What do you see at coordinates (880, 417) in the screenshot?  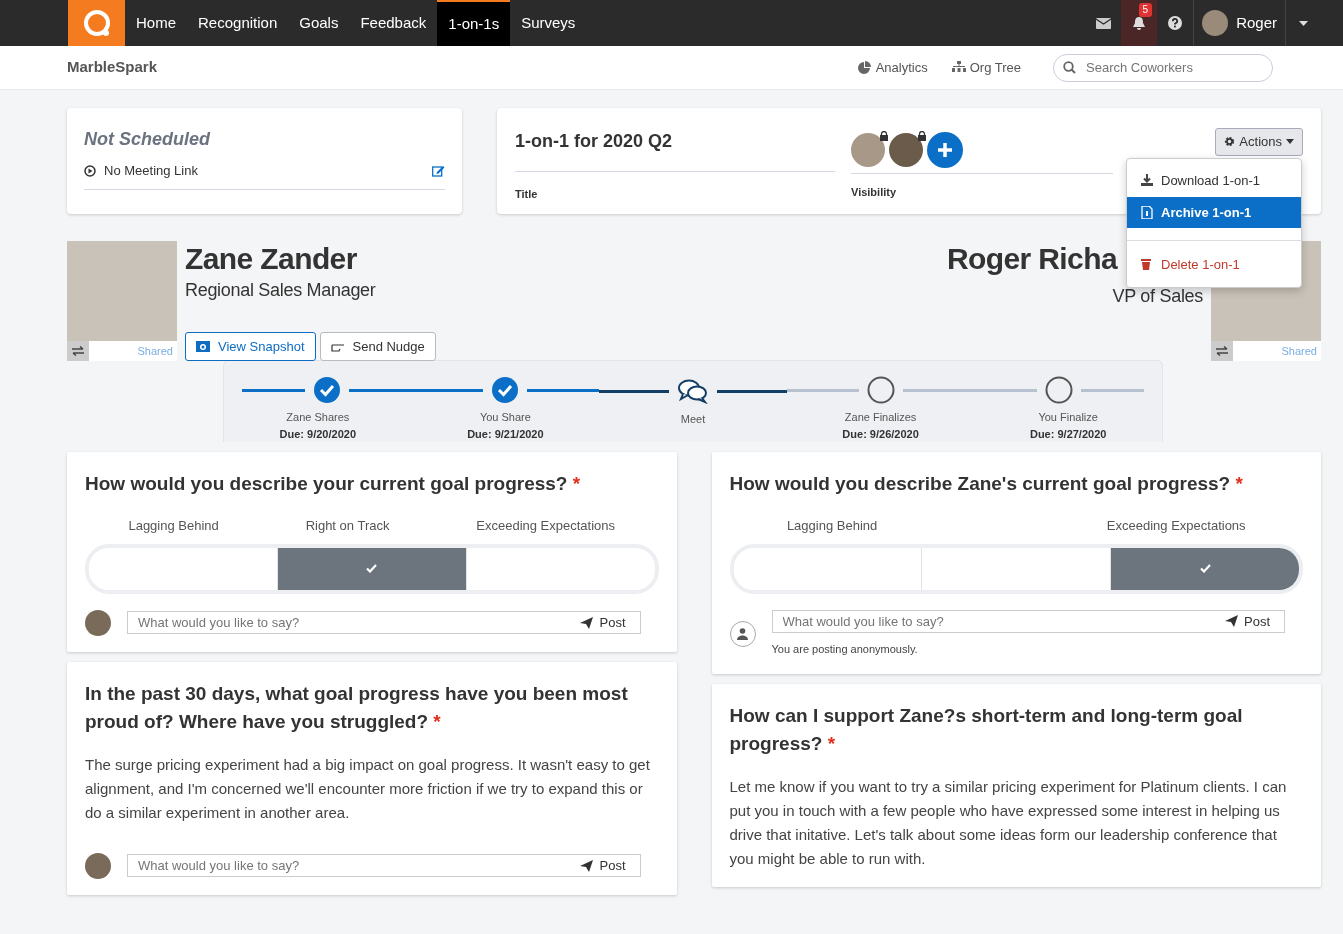 I see `step-label: Zane Finalizes` at bounding box center [880, 417].